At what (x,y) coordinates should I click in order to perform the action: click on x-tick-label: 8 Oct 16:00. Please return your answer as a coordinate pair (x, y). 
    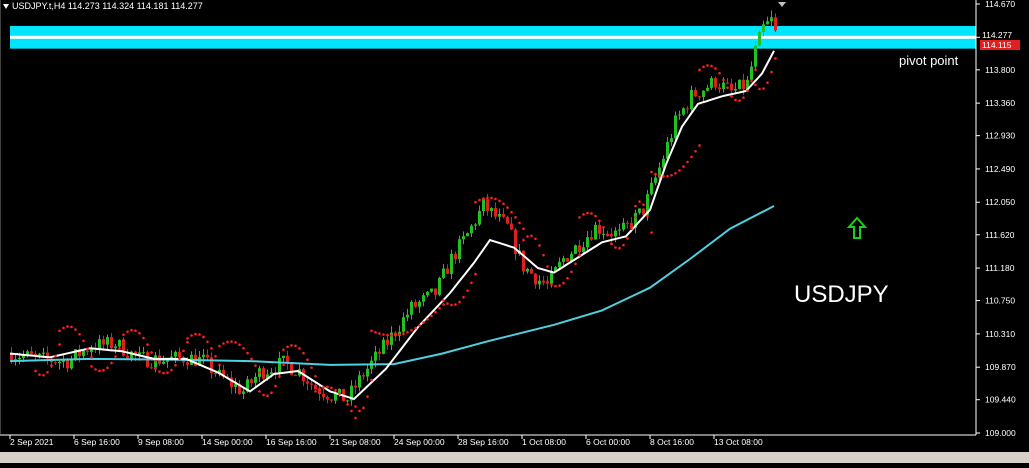
    Looking at the image, I should click on (672, 442).